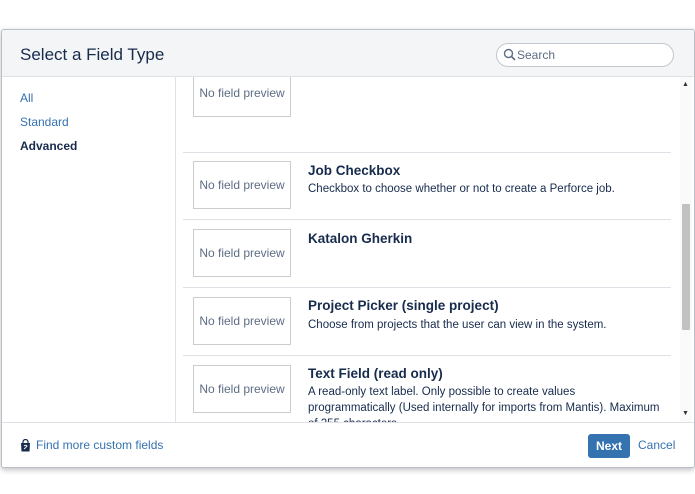 The image size is (695, 494). I want to click on field-type-row: No field preview, so click(427, 115).